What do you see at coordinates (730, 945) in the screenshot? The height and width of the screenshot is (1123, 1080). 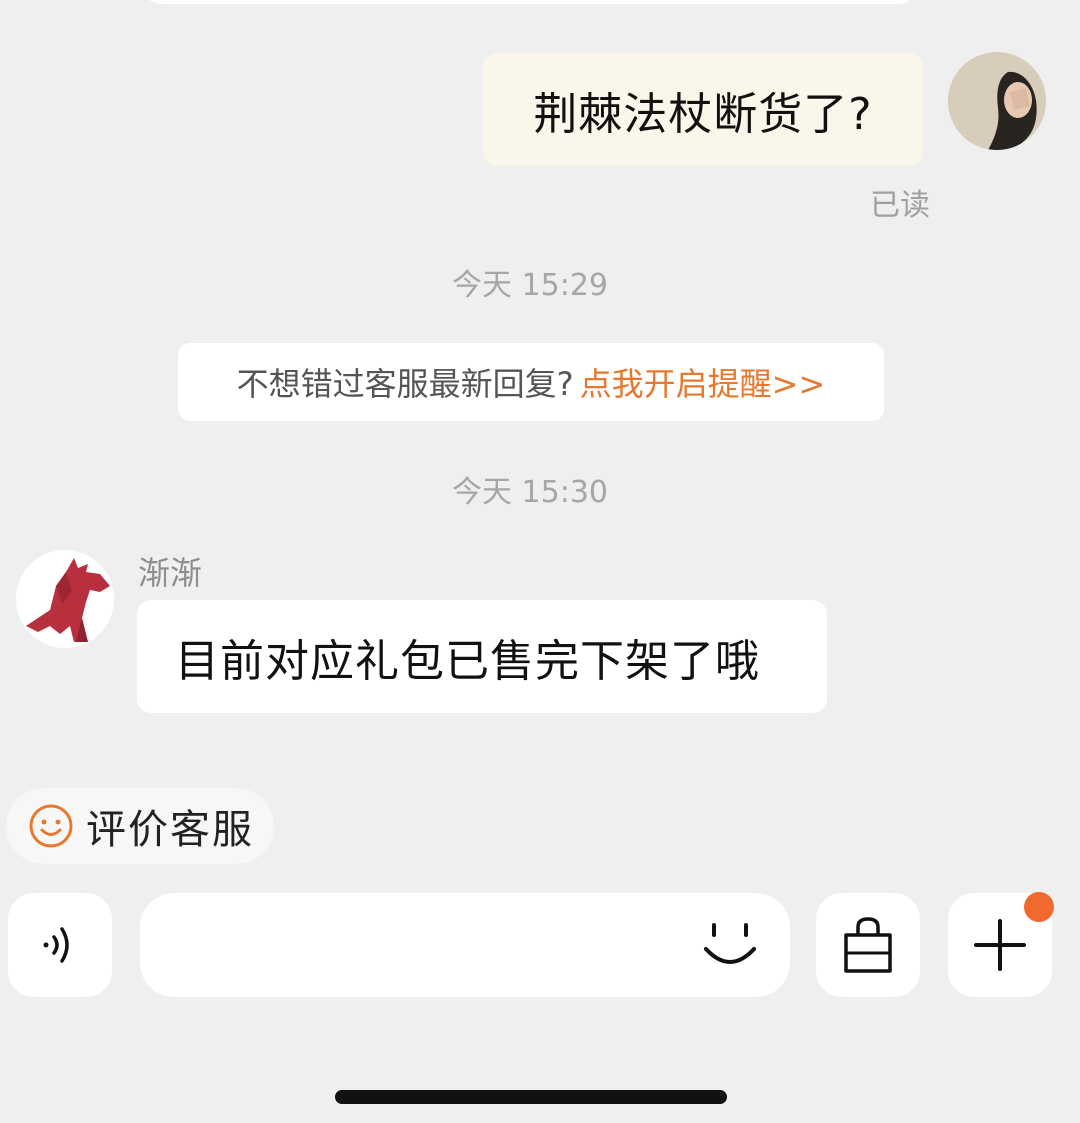 I see `smile-icon` at bounding box center [730, 945].